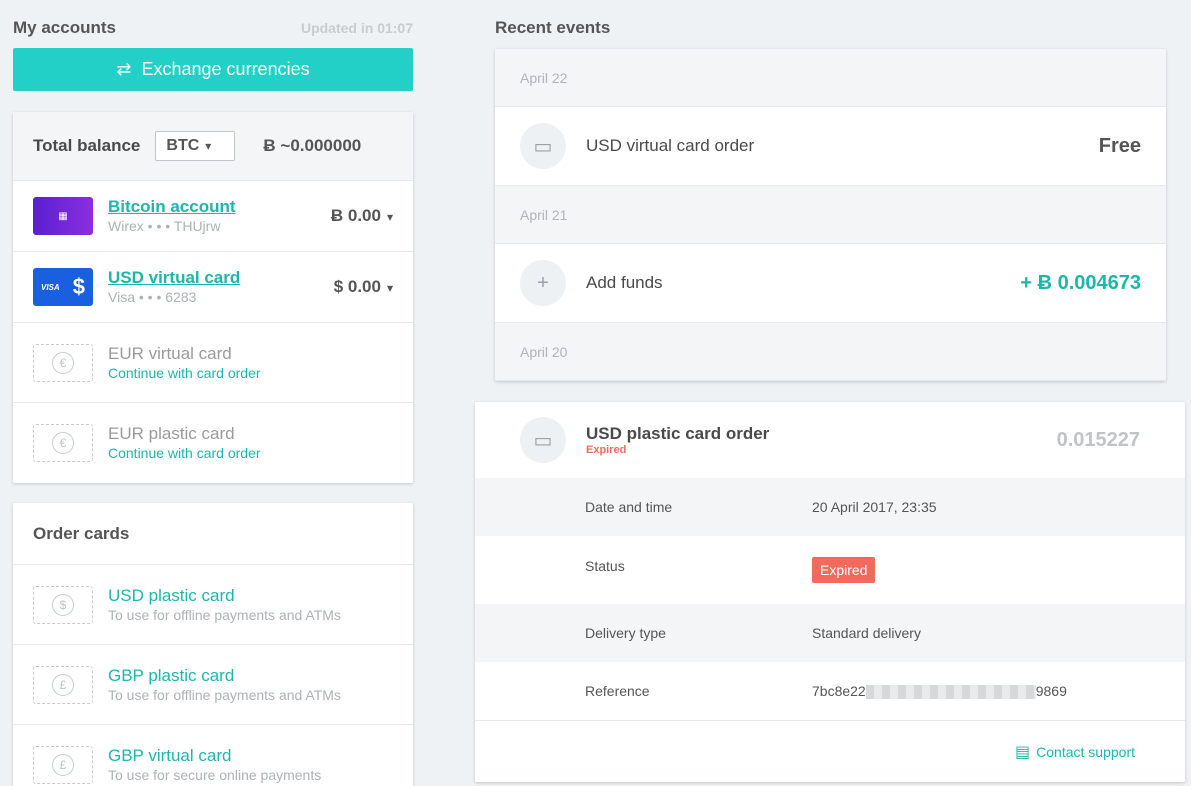 The height and width of the screenshot is (786, 1191). What do you see at coordinates (164, 226) in the screenshot?
I see `account-sub: Wirex • • • THUjrw` at bounding box center [164, 226].